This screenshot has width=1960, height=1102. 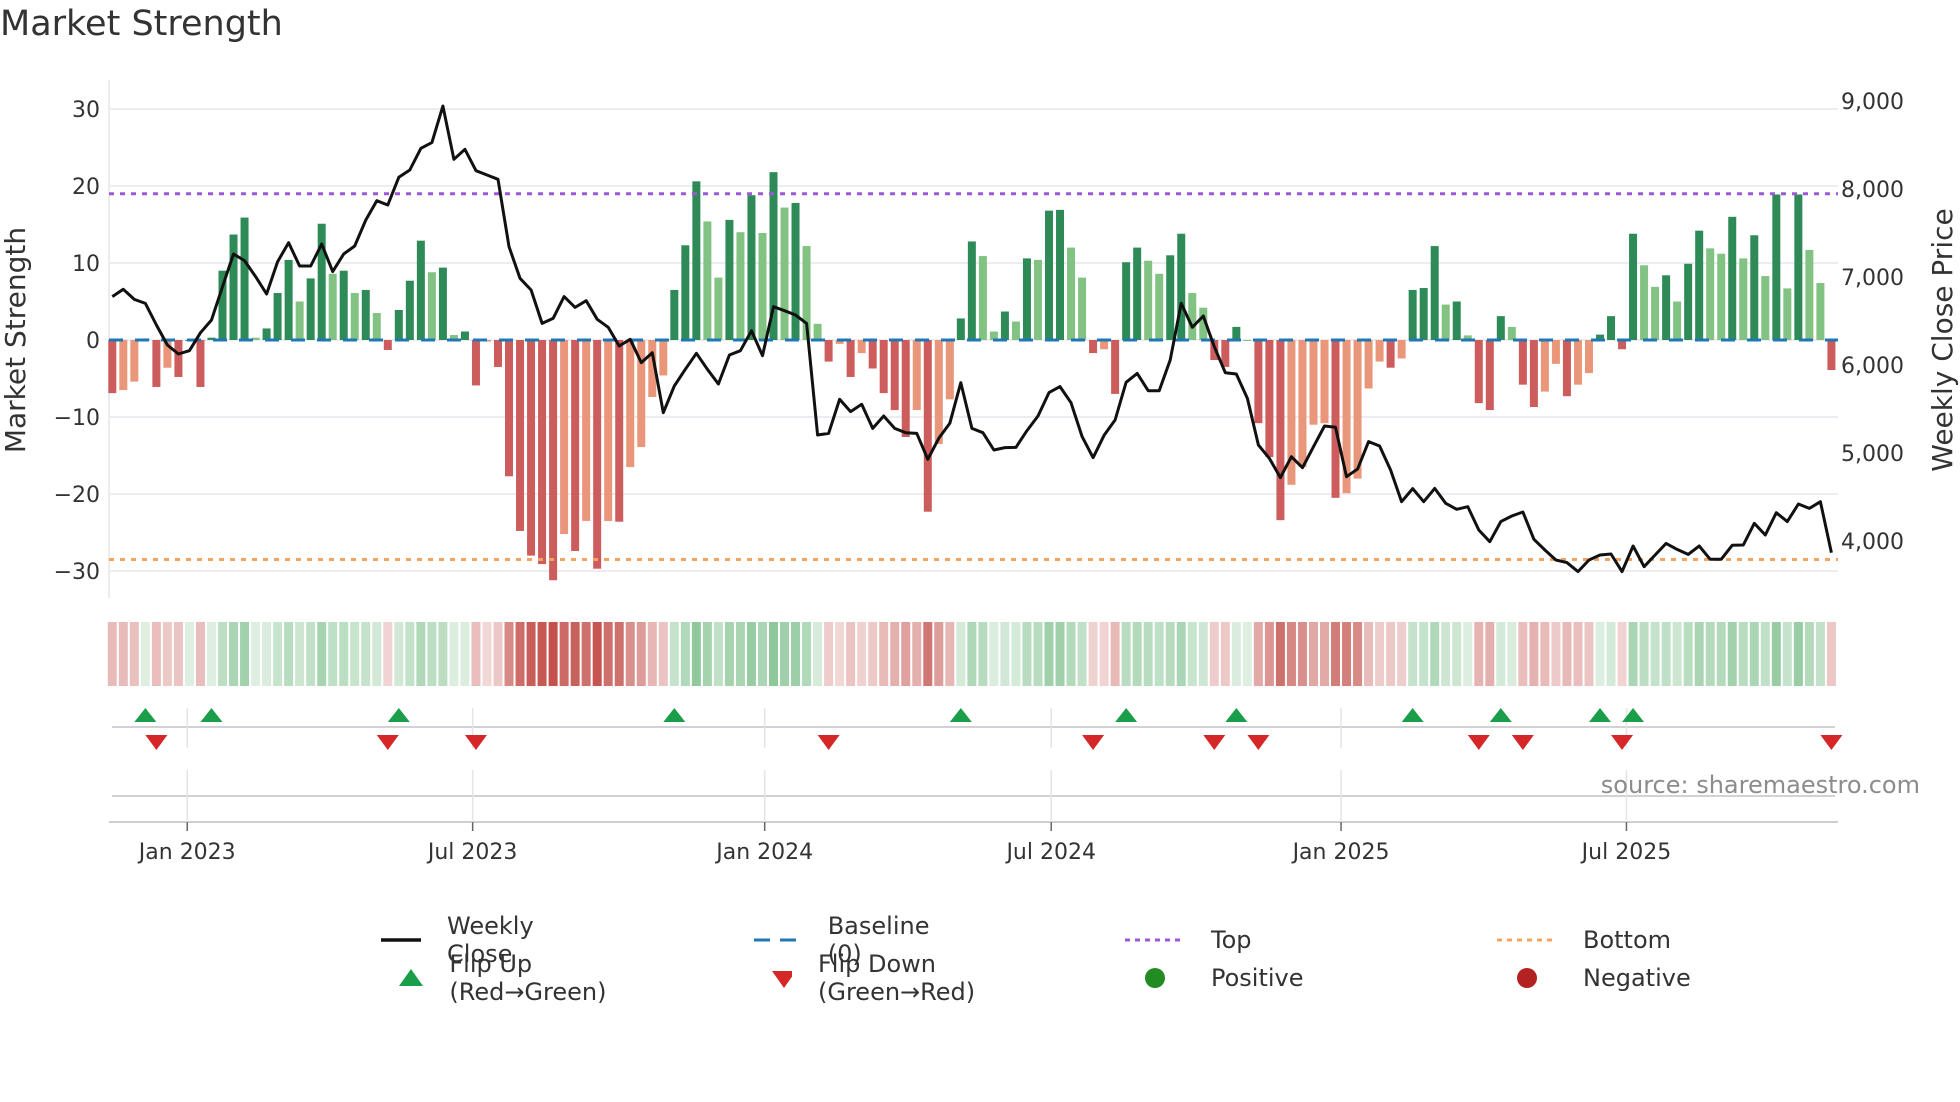 I want to click on legend-label: Positive, so click(x=1257, y=978).